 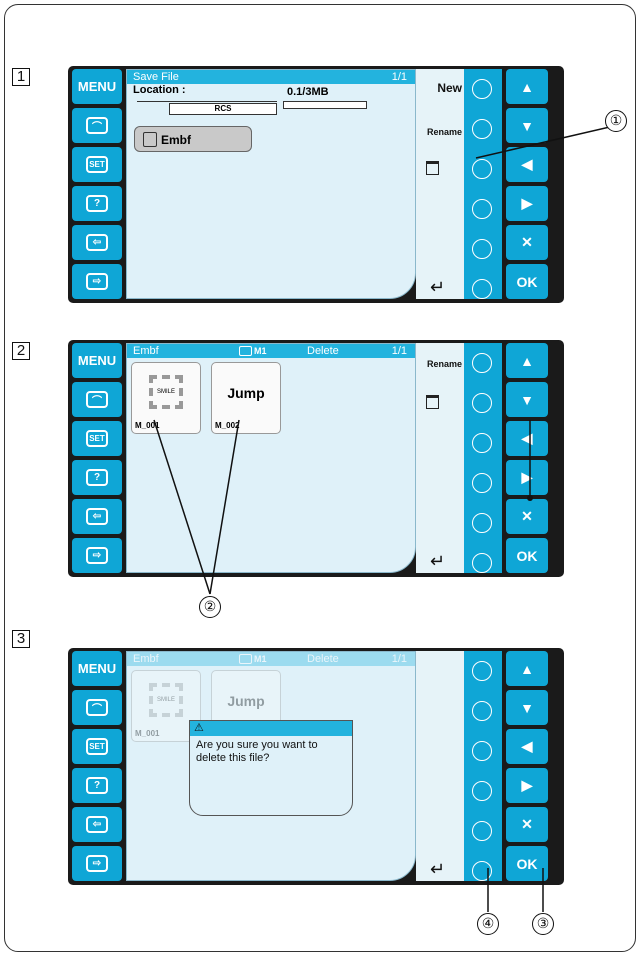 I want to click on capacity-text: 0.1/3MB, so click(x=308, y=92).